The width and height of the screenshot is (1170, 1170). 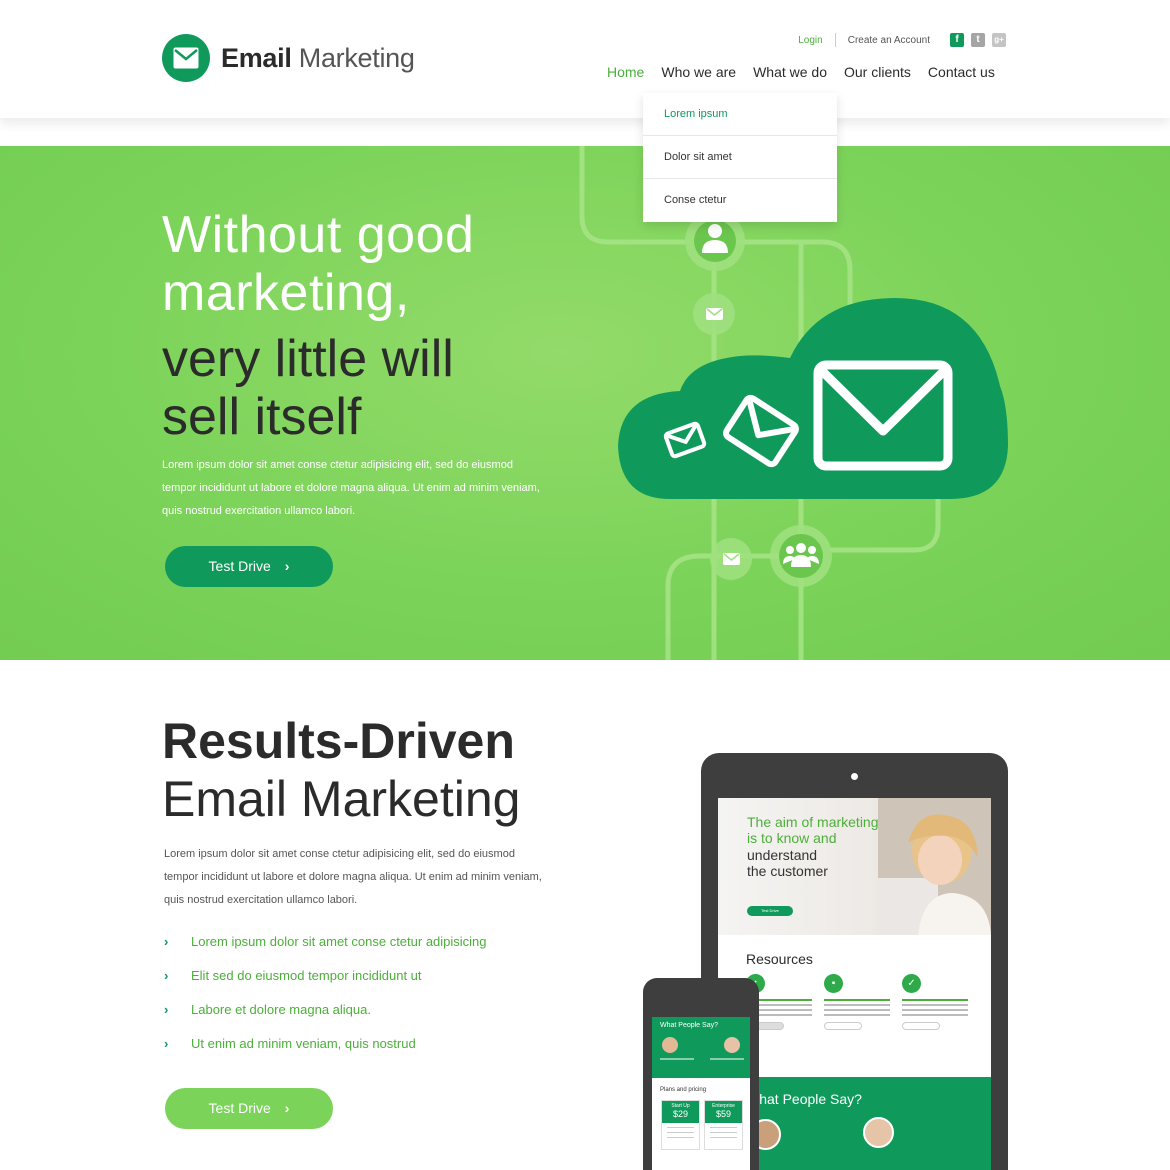 I want to click on social-links: f t g+, so click(x=978, y=40).